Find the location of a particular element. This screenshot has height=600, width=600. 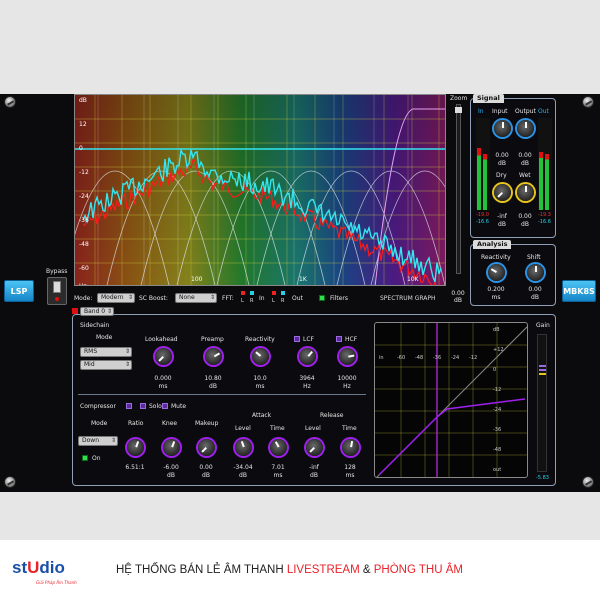

attack-level-knob is located at coordinates (243, 447).